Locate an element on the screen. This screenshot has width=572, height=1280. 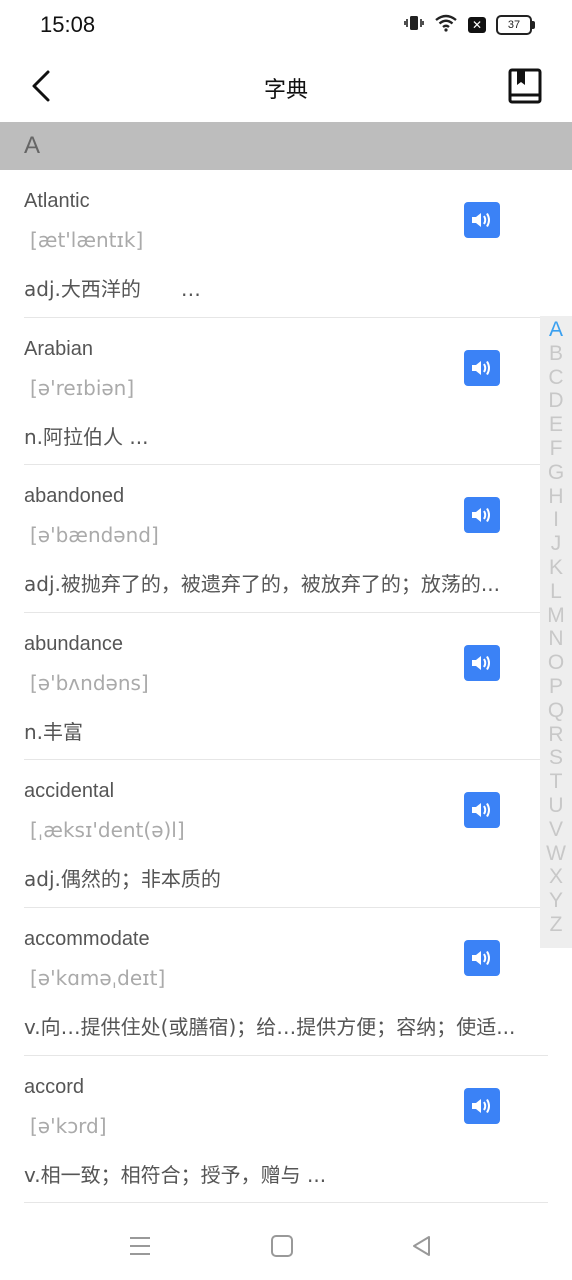
word-text: accord is located at coordinates (54, 1086).